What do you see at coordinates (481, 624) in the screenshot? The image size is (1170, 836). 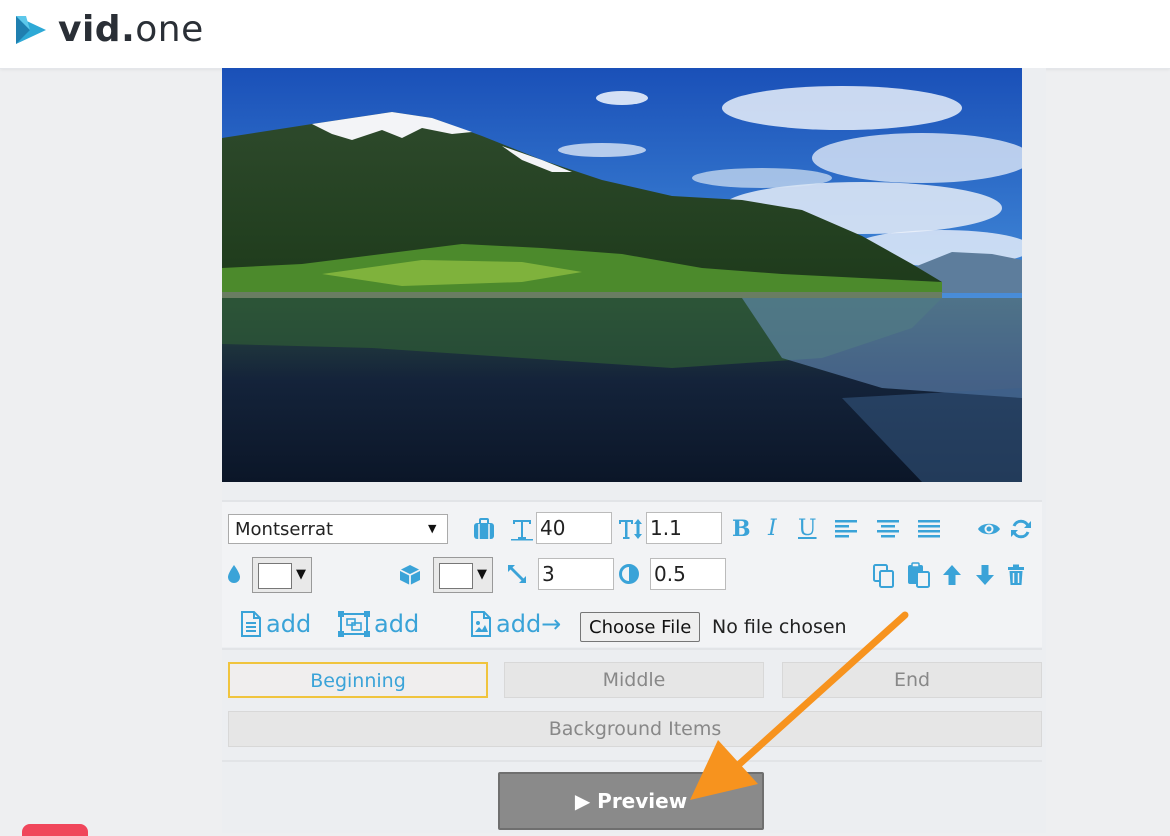 I see `file-image-icon` at bounding box center [481, 624].